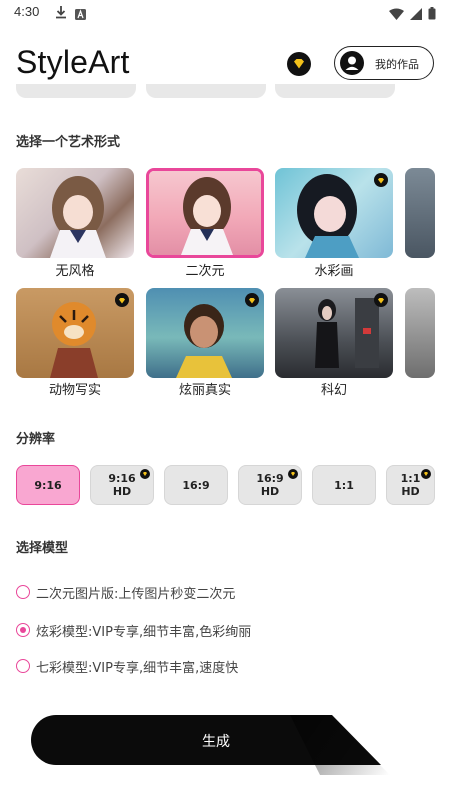  Describe the element at coordinates (36, 439) in the screenshot. I see `resolution-section-title: 分辨率` at that location.